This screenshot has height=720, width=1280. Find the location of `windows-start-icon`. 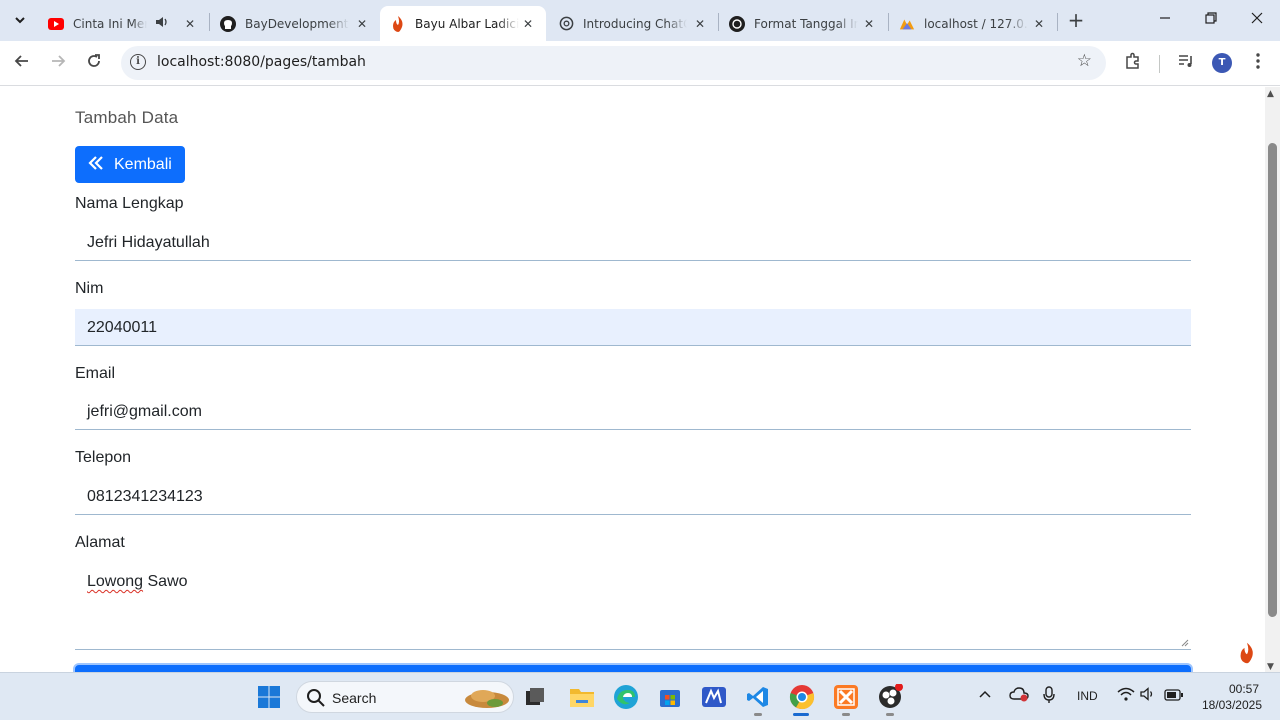

windows-start-icon is located at coordinates (269, 697).